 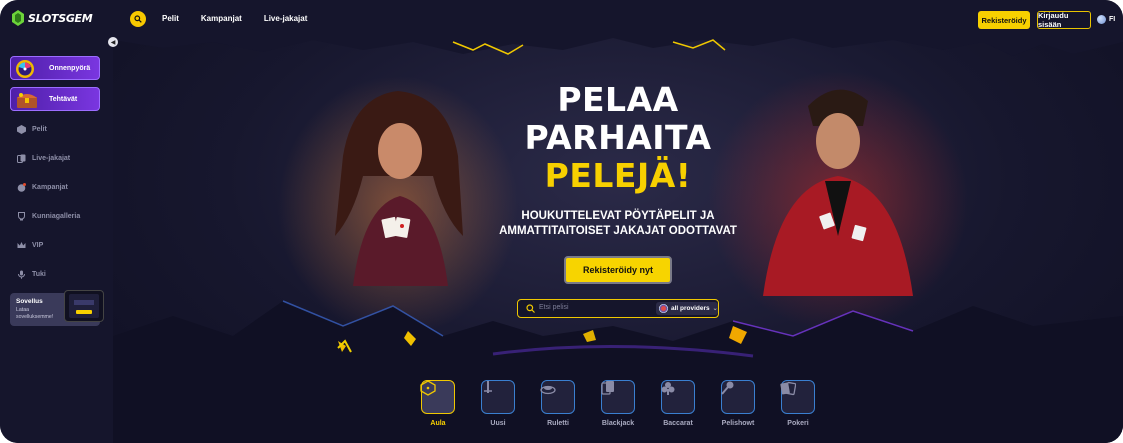 What do you see at coordinates (70, 68) in the screenshot?
I see `promo-label: Onnenpyörä` at bounding box center [70, 68].